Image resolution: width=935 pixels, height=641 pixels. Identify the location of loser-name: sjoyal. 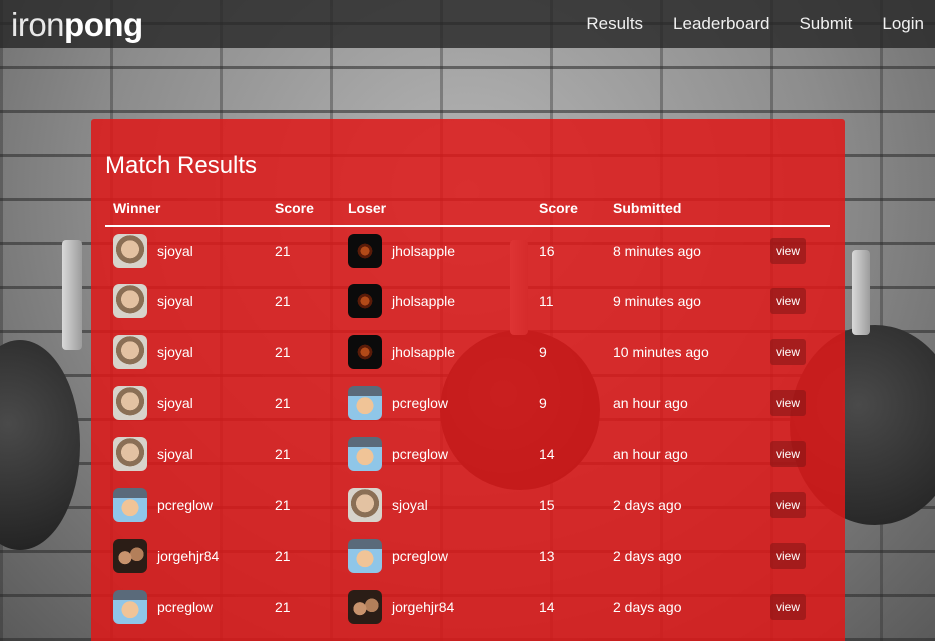
(410, 505).